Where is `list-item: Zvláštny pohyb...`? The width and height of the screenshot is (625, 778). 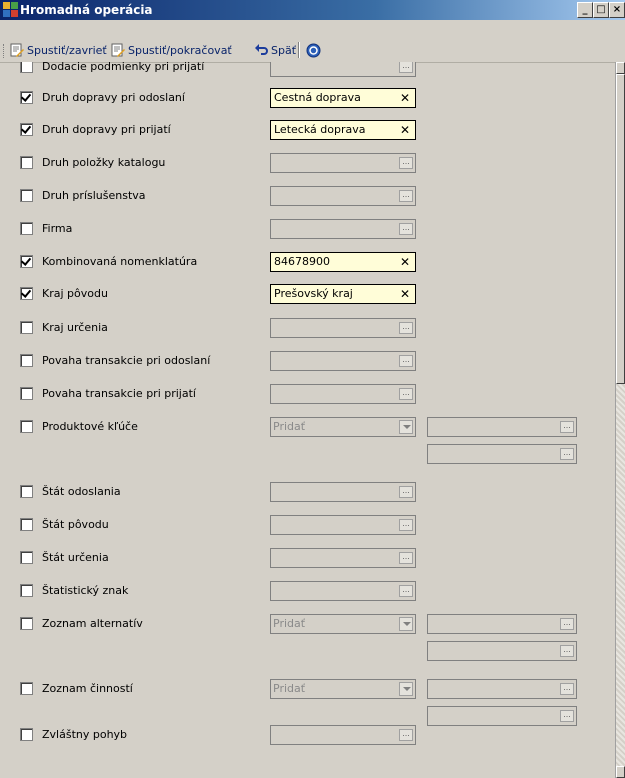
list-item: Zvláštny pohyb... is located at coordinates (316, 735).